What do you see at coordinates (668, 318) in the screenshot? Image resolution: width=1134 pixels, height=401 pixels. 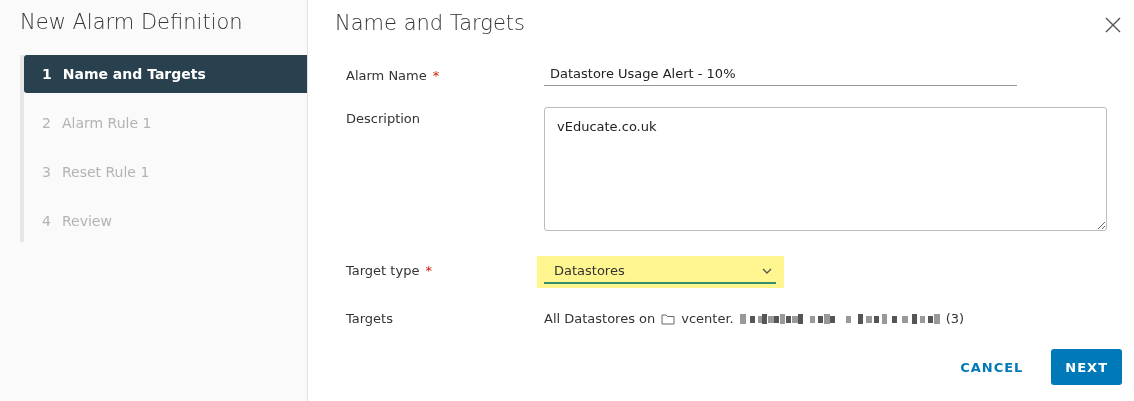 I see `folder-icon` at bounding box center [668, 318].